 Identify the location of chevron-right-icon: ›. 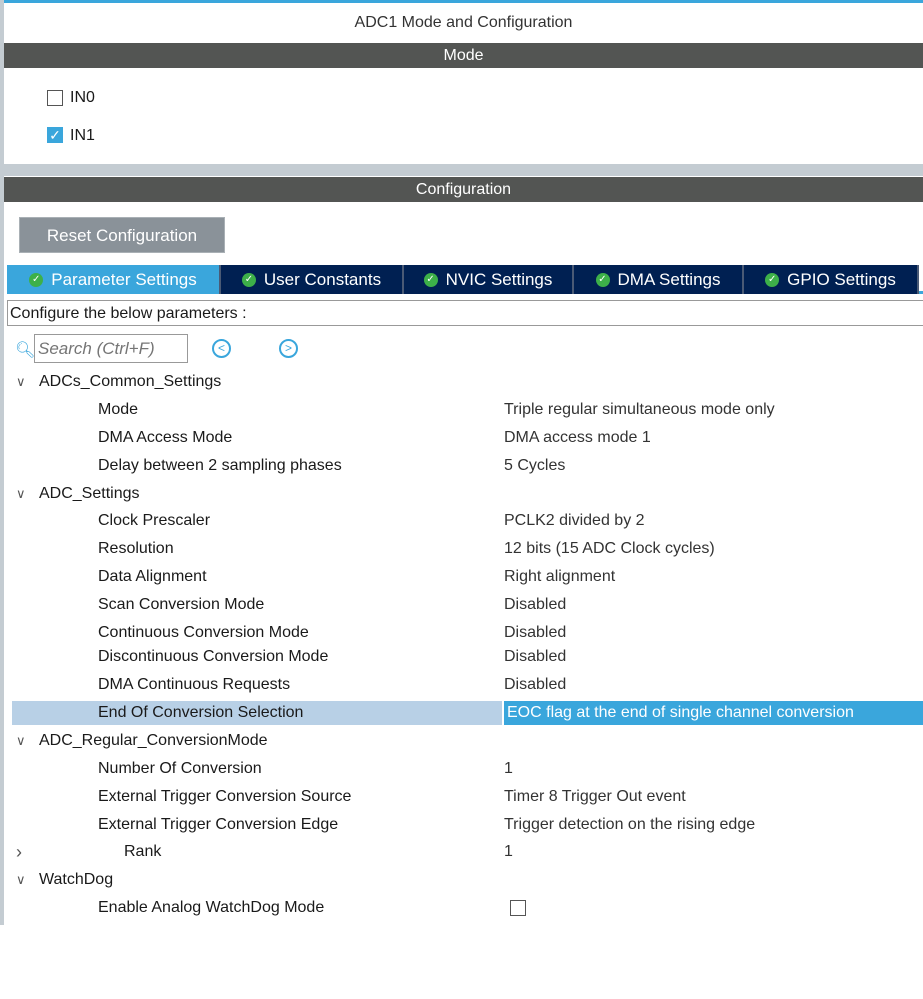
(19, 852).